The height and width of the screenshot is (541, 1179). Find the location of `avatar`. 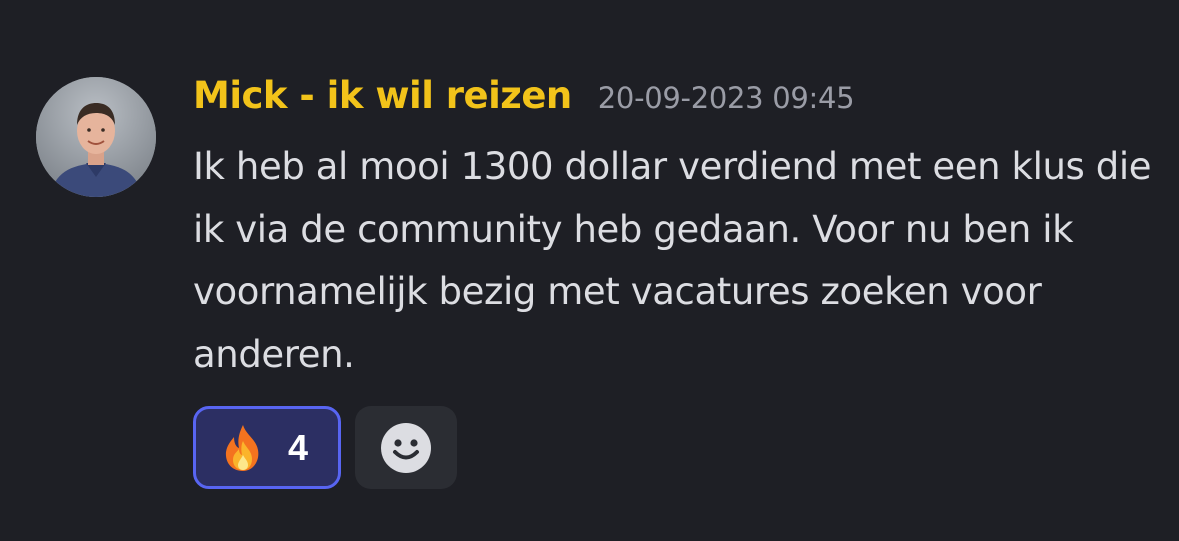

avatar is located at coordinates (96, 137).